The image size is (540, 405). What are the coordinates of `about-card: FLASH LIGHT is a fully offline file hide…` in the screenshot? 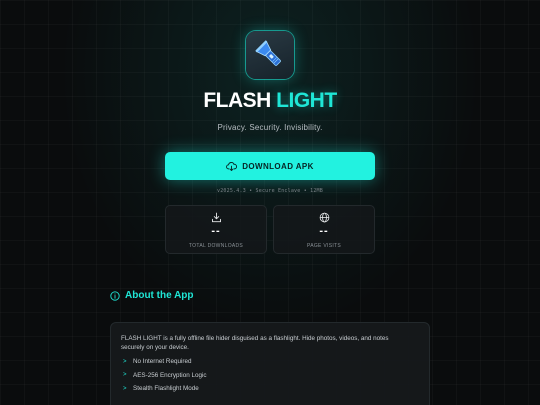 It's located at (270, 363).